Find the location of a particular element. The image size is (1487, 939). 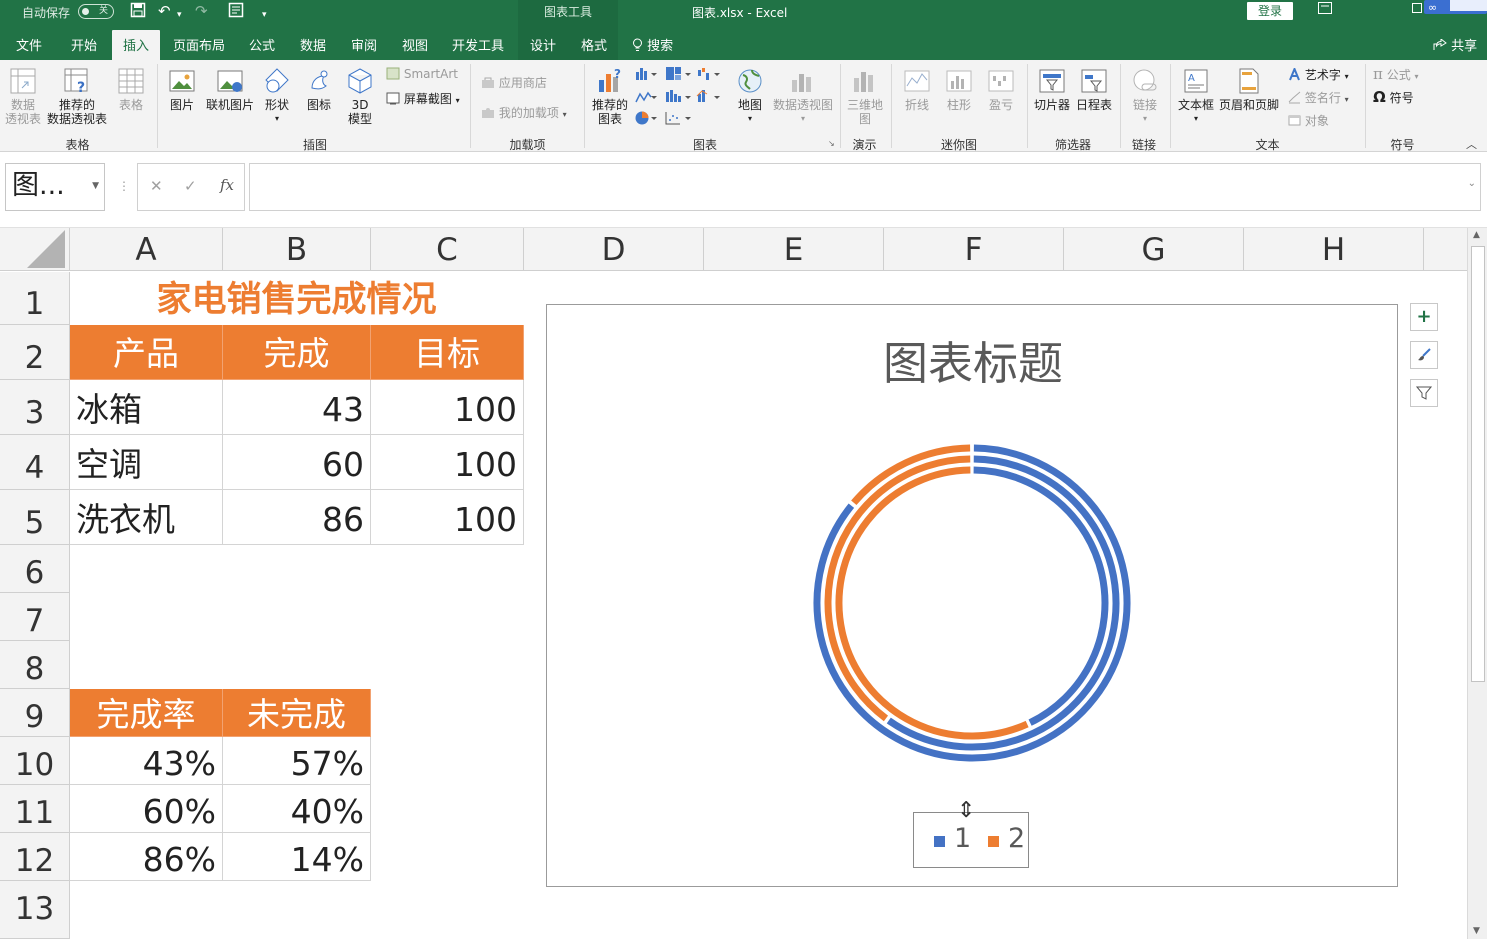

recommended-charts-button: ? 推荐的 图表 is located at coordinates (610, 96).